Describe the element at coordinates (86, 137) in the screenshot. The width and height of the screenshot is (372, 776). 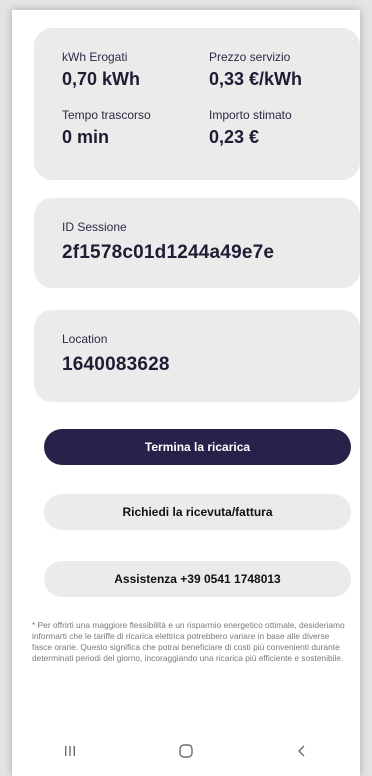
I see `elapsed-time-value: 0 min` at that location.